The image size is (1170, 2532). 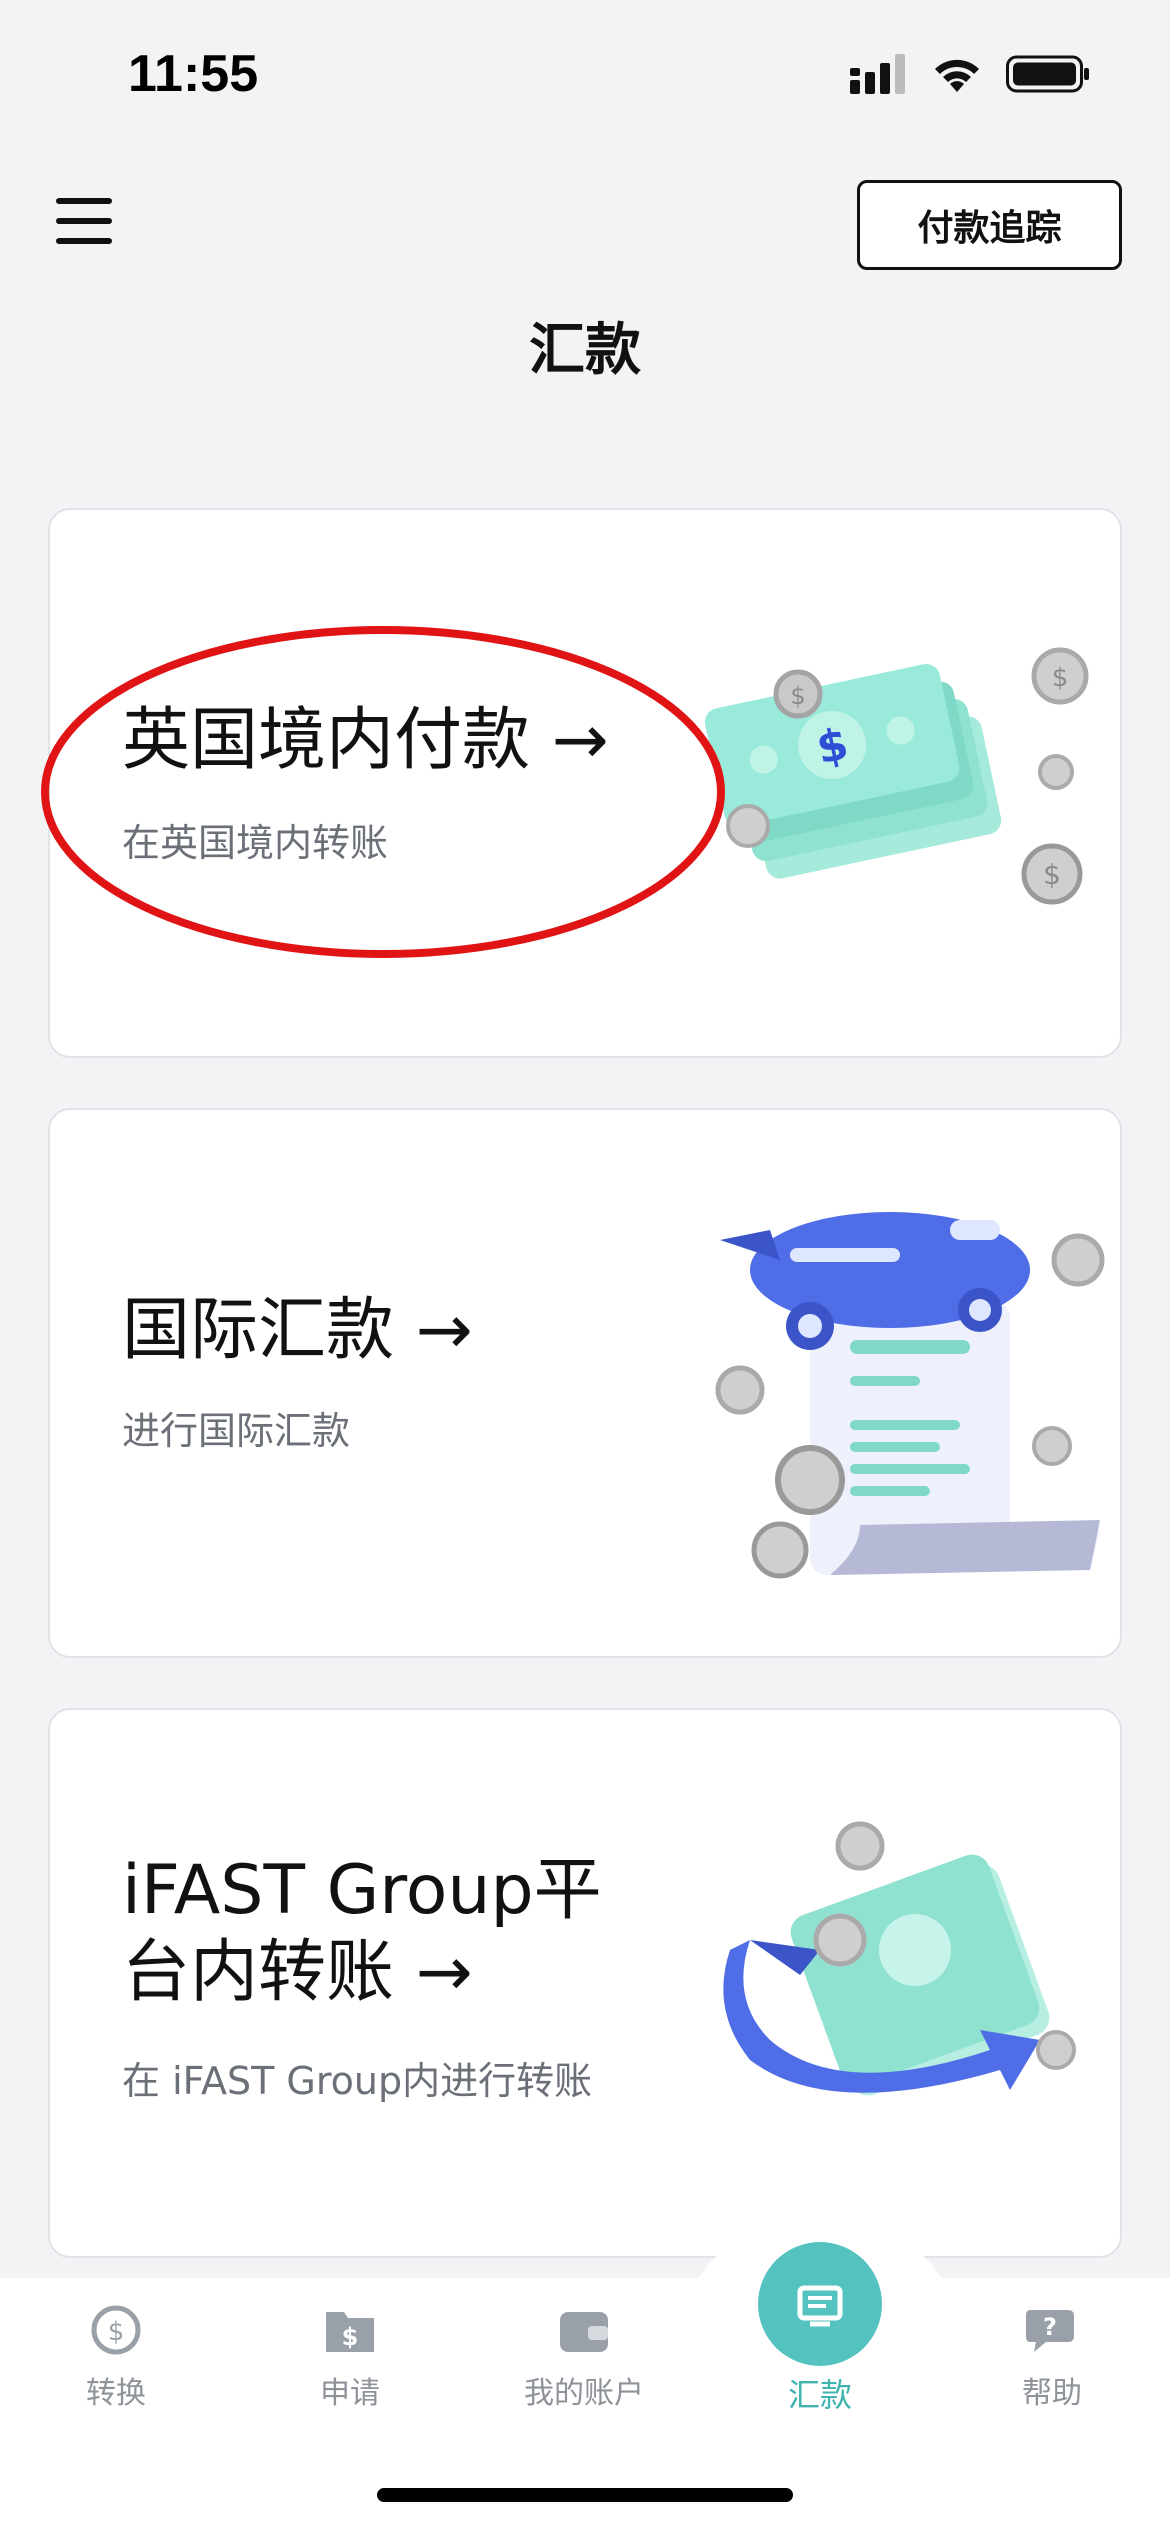 I want to click on wallet-icon, so click(x=584, y=2332).